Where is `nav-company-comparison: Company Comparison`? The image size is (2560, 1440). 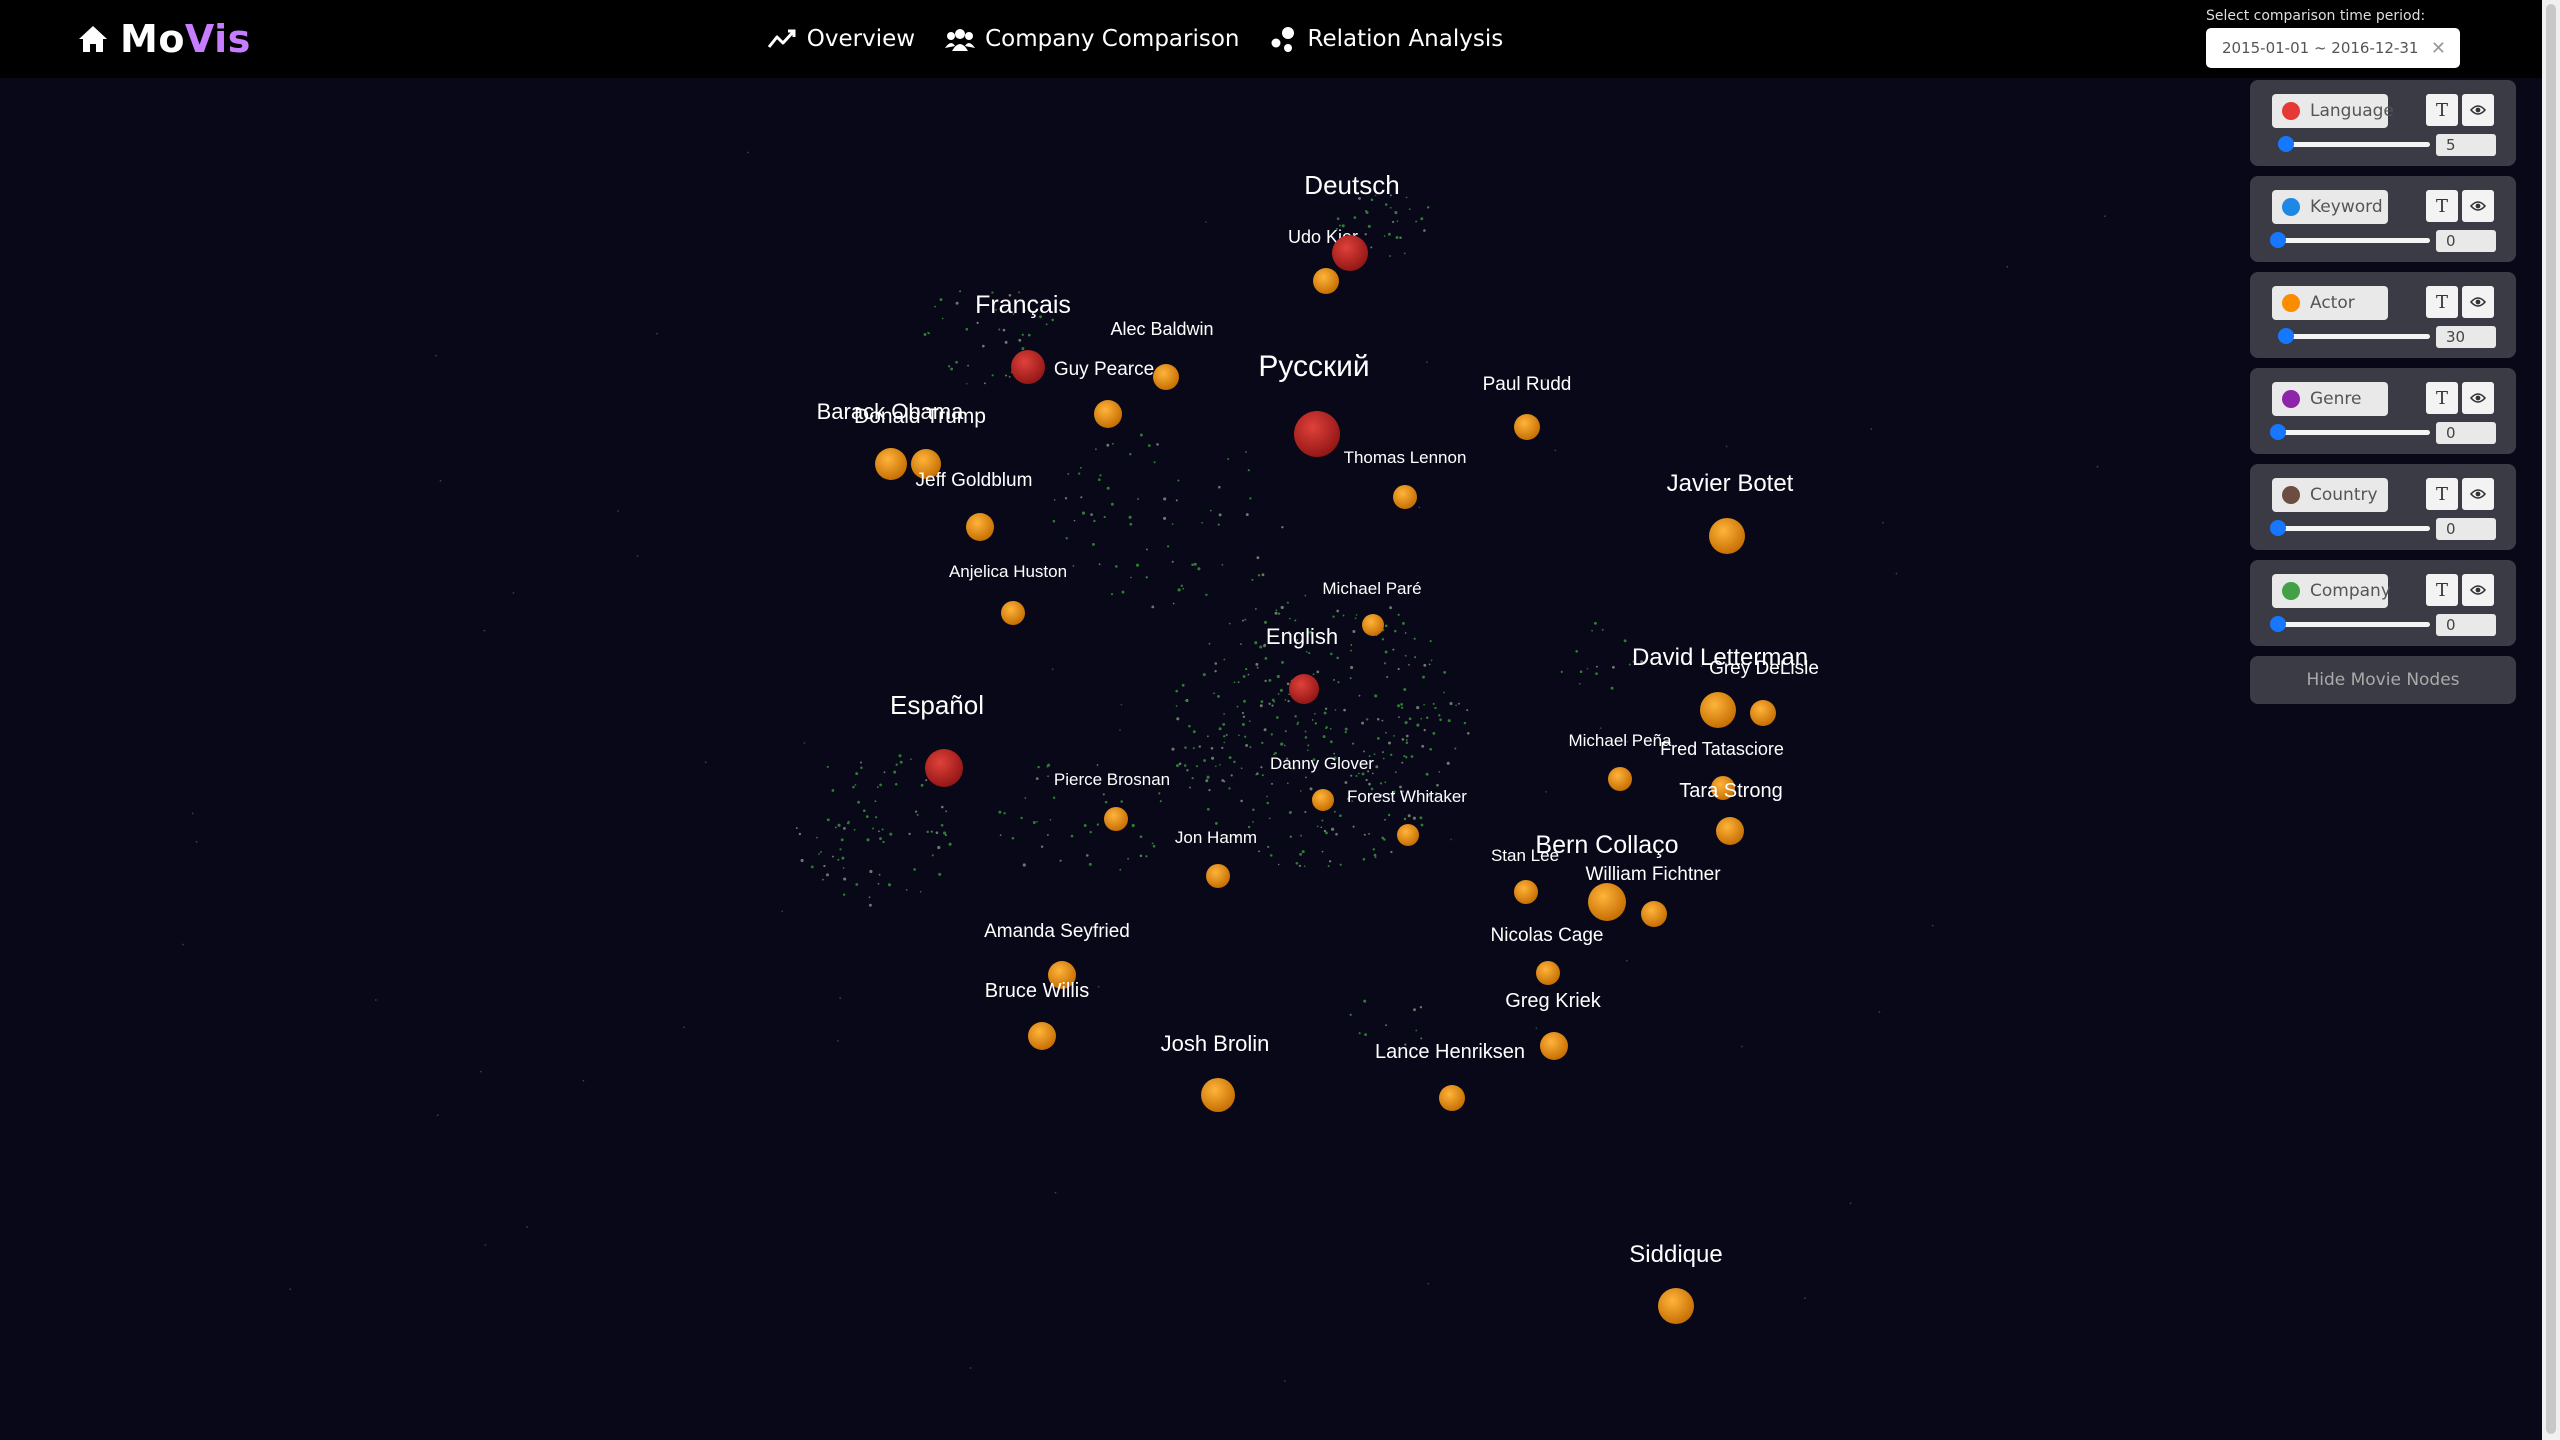 nav-company-comparison: Company Comparison is located at coordinates (1092, 39).